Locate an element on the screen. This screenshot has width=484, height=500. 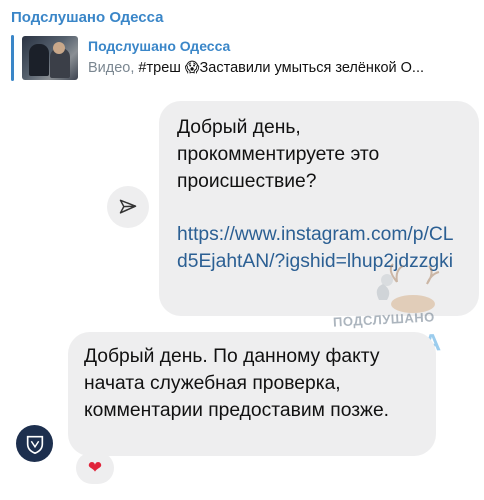
scream-emoji: 😱 is located at coordinates (192, 68).